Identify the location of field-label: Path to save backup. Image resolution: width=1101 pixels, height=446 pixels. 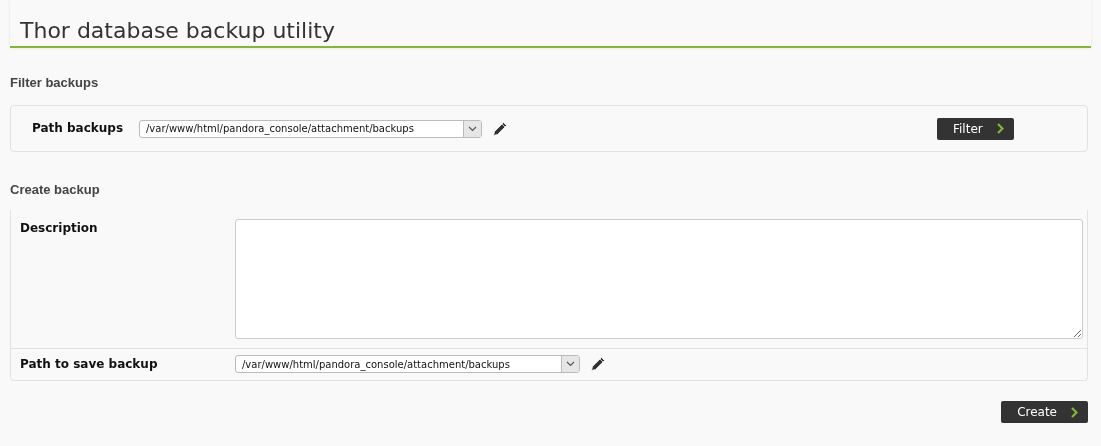
(89, 364).